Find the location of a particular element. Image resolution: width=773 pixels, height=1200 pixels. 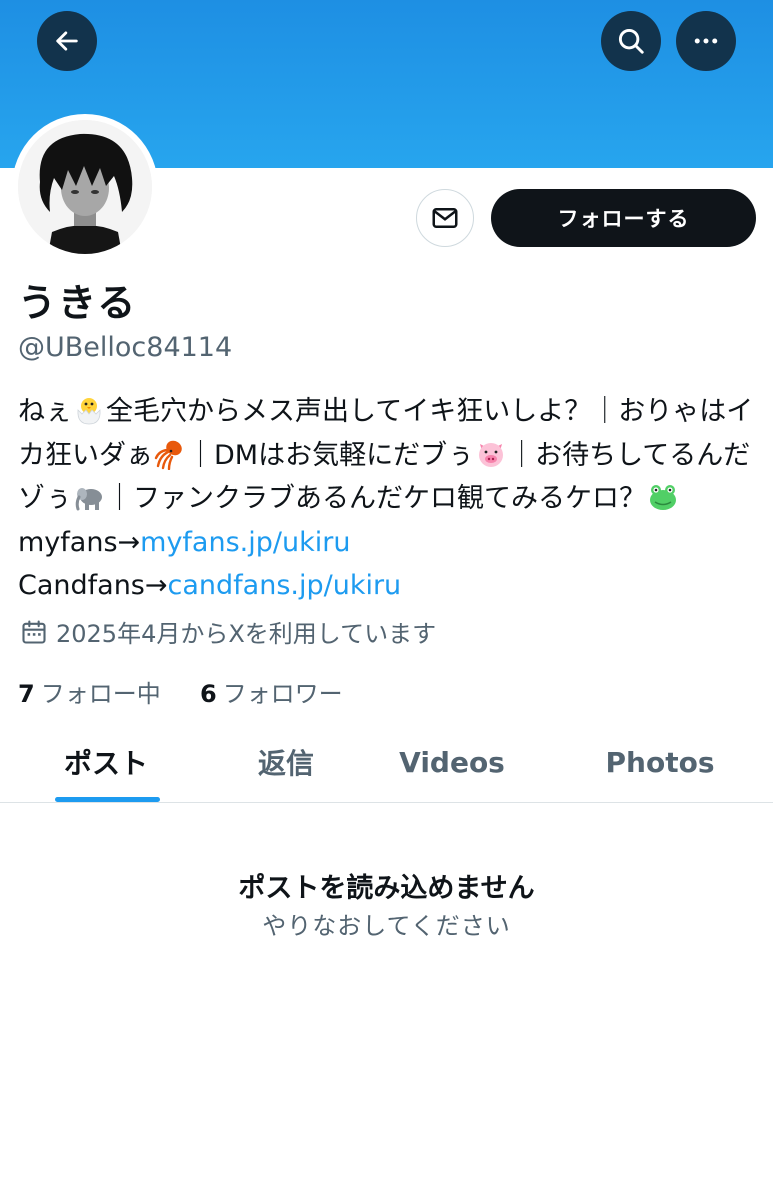

follow-button: フォローする is located at coordinates (623, 218).